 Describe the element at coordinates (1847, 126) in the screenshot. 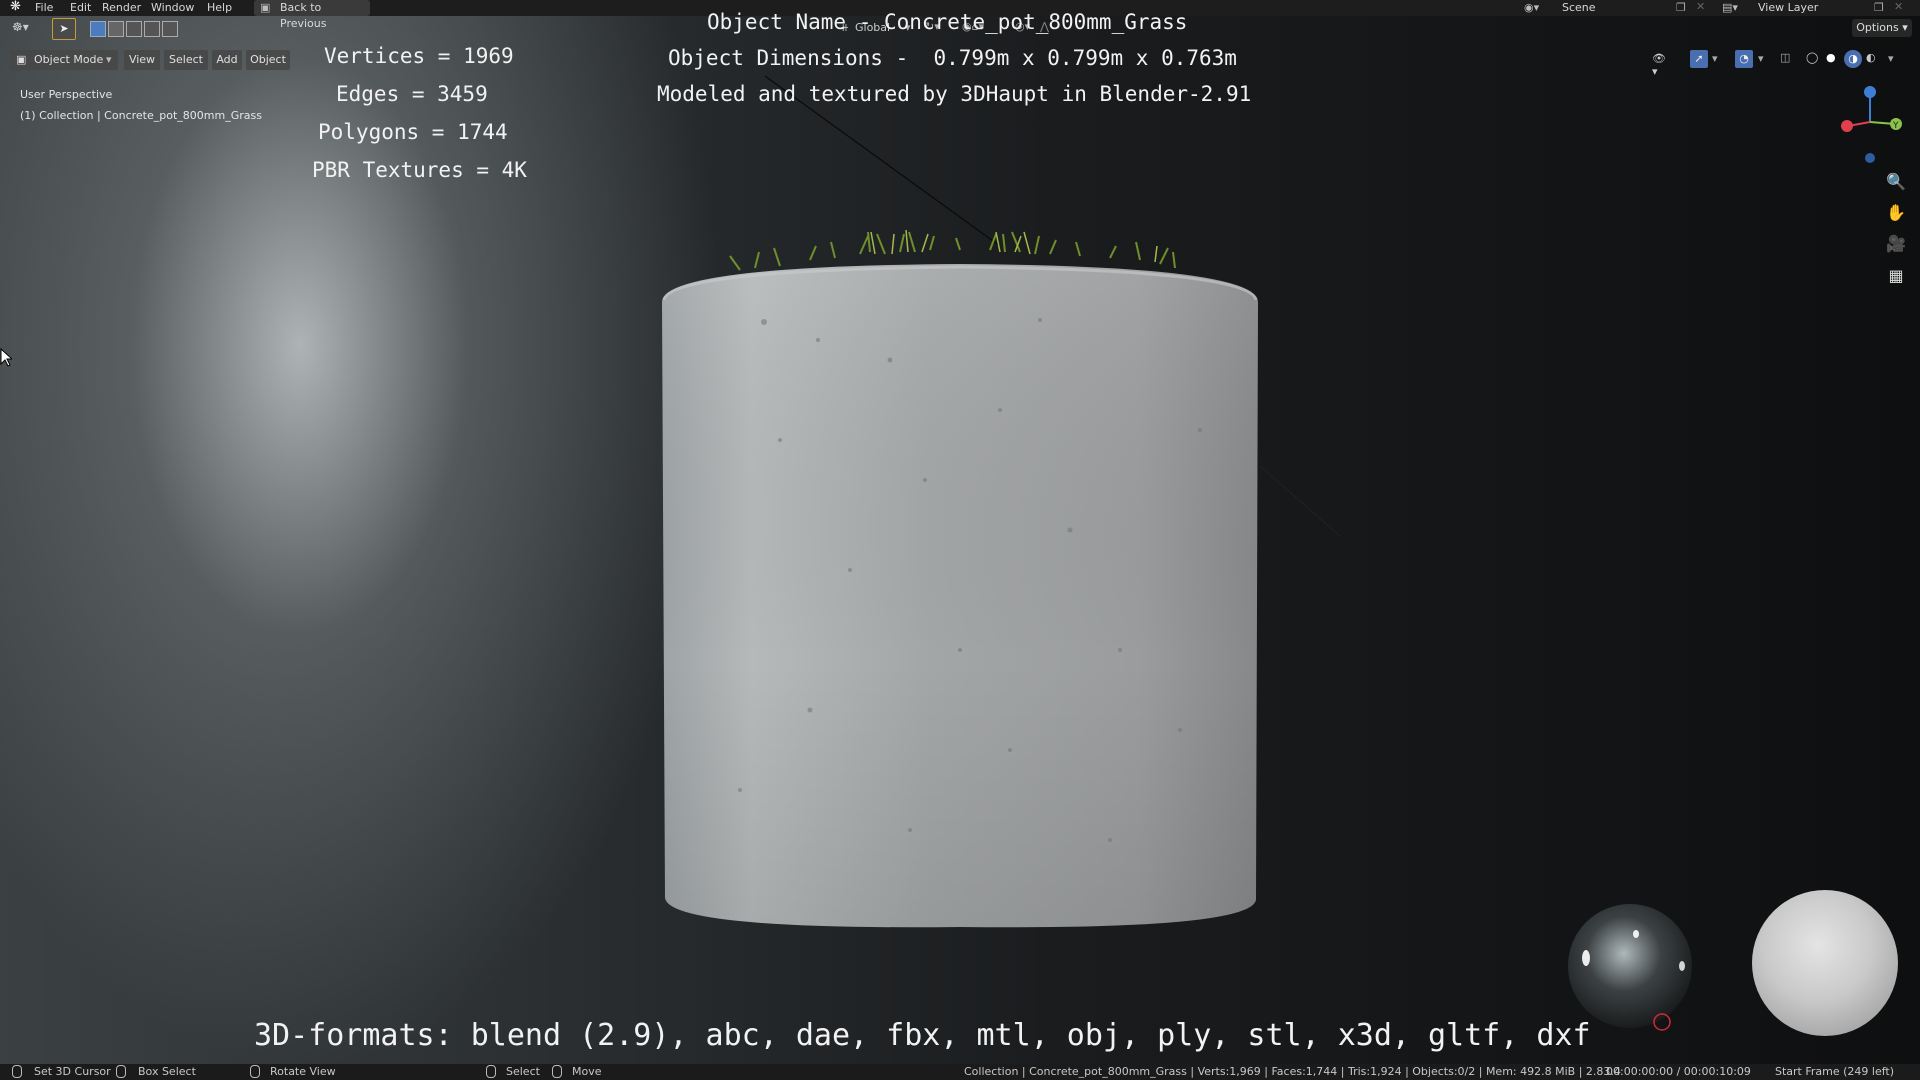

I see `x-axis-handle` at that location.